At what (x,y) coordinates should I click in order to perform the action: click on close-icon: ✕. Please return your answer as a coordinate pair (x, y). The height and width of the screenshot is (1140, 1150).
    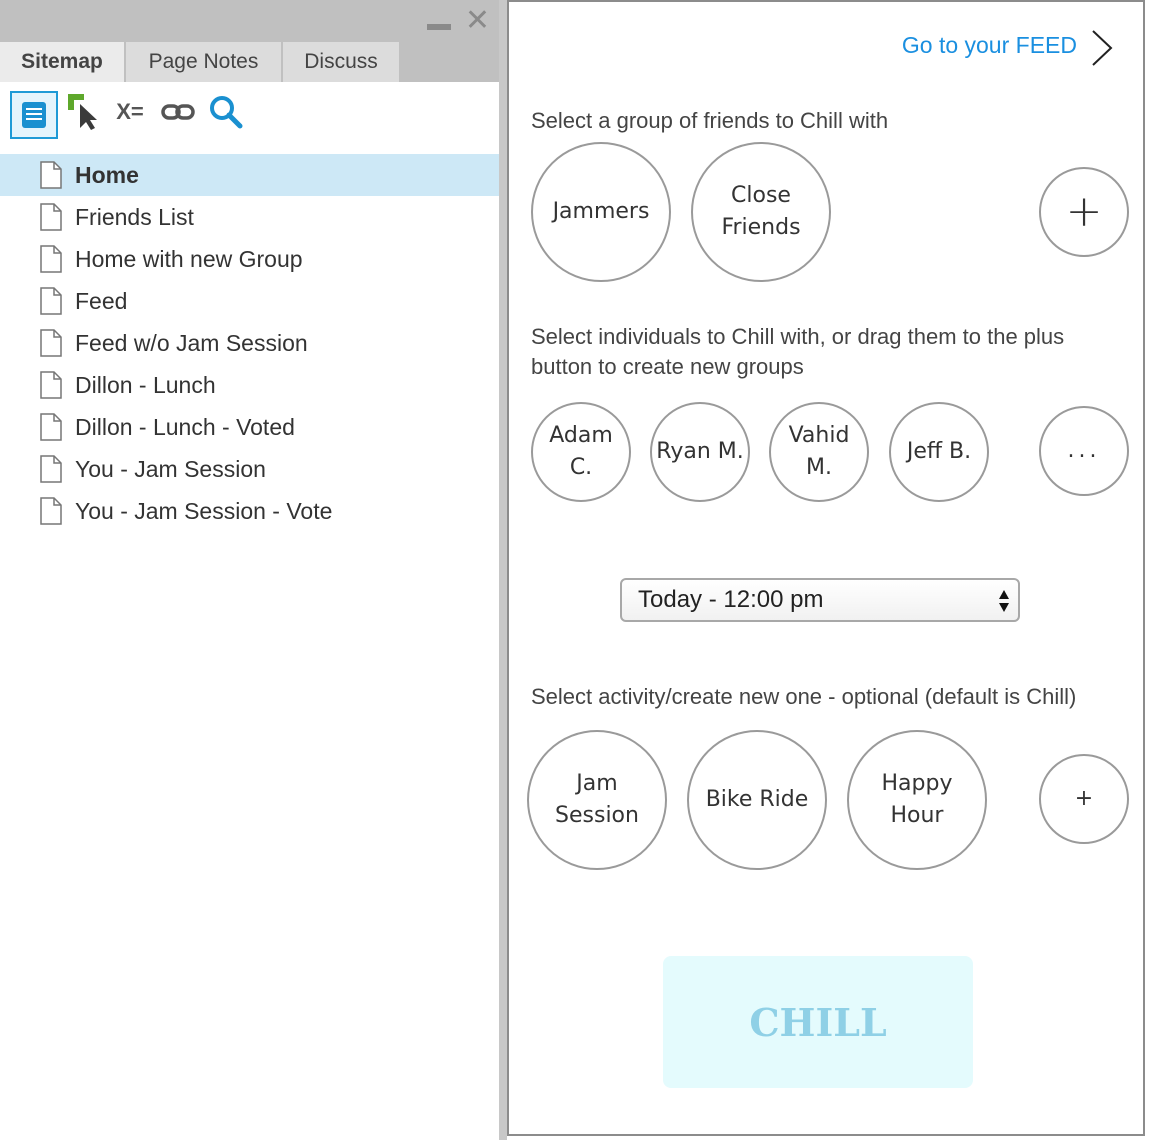
    Looking at the image, I should click on (477, 21).